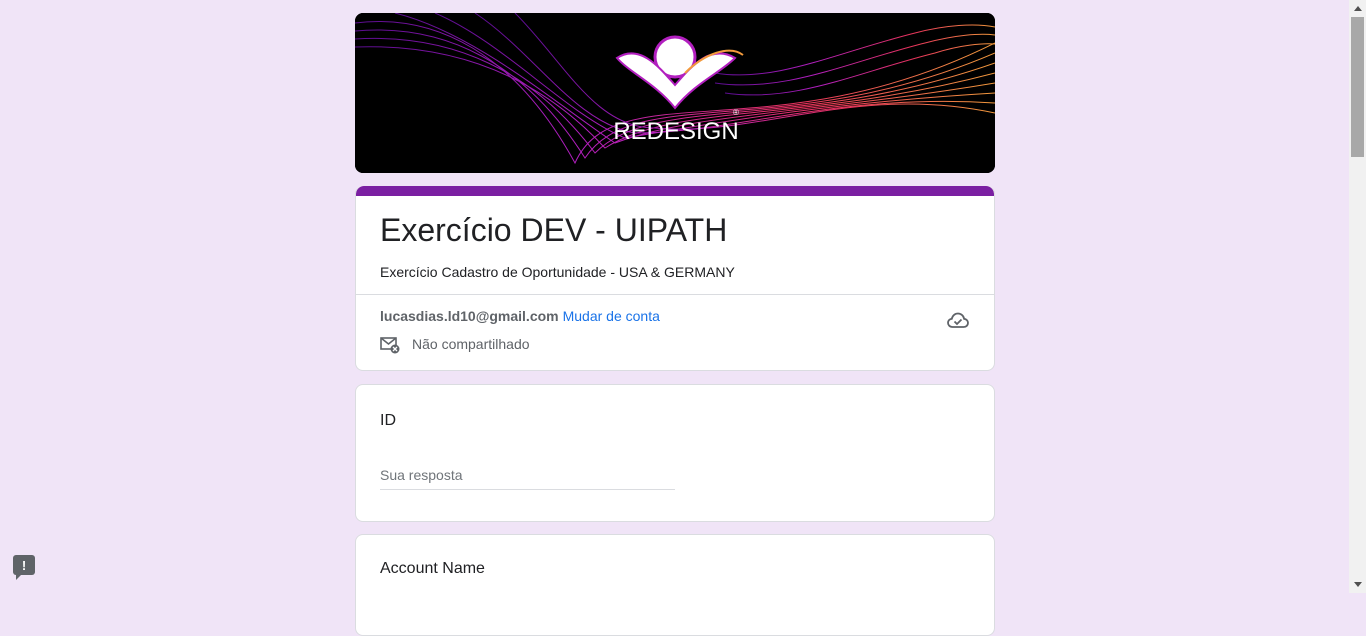 The width and height of the screenshot is (1366, 636). I want to click on answer-input-id, so click(527, 475).